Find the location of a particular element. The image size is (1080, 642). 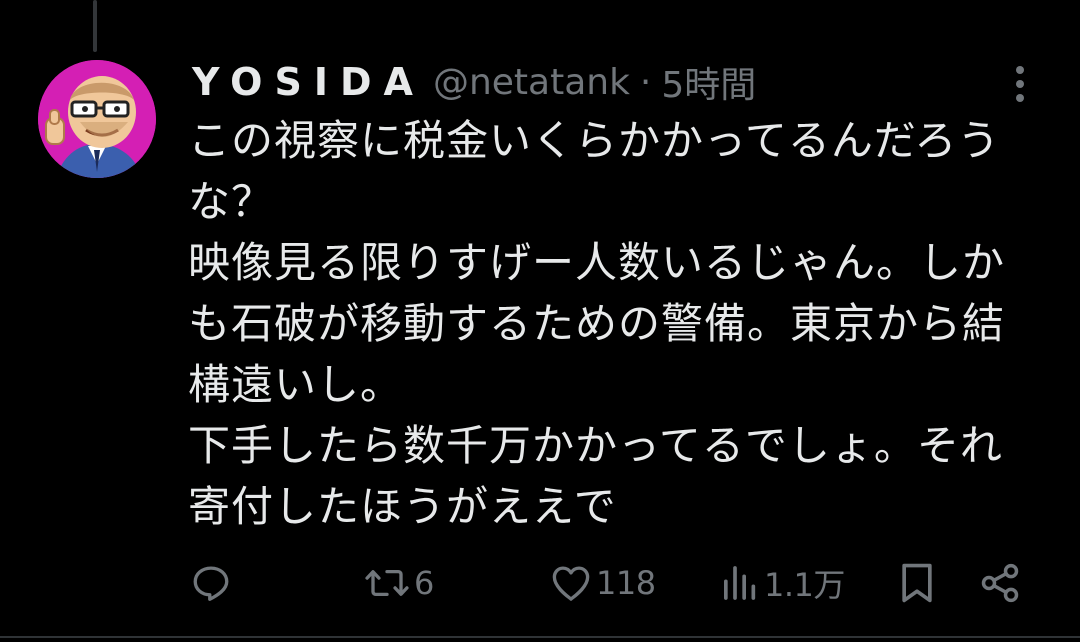

share-button is located at coordinates (1000, 583).